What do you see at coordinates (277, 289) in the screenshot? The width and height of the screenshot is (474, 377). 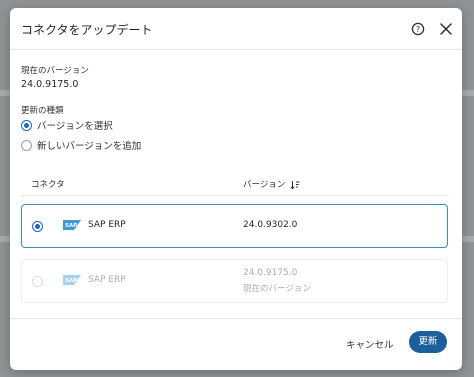 I see `current-version-note: 現在のバージョン` at bounding box center [277, 289].